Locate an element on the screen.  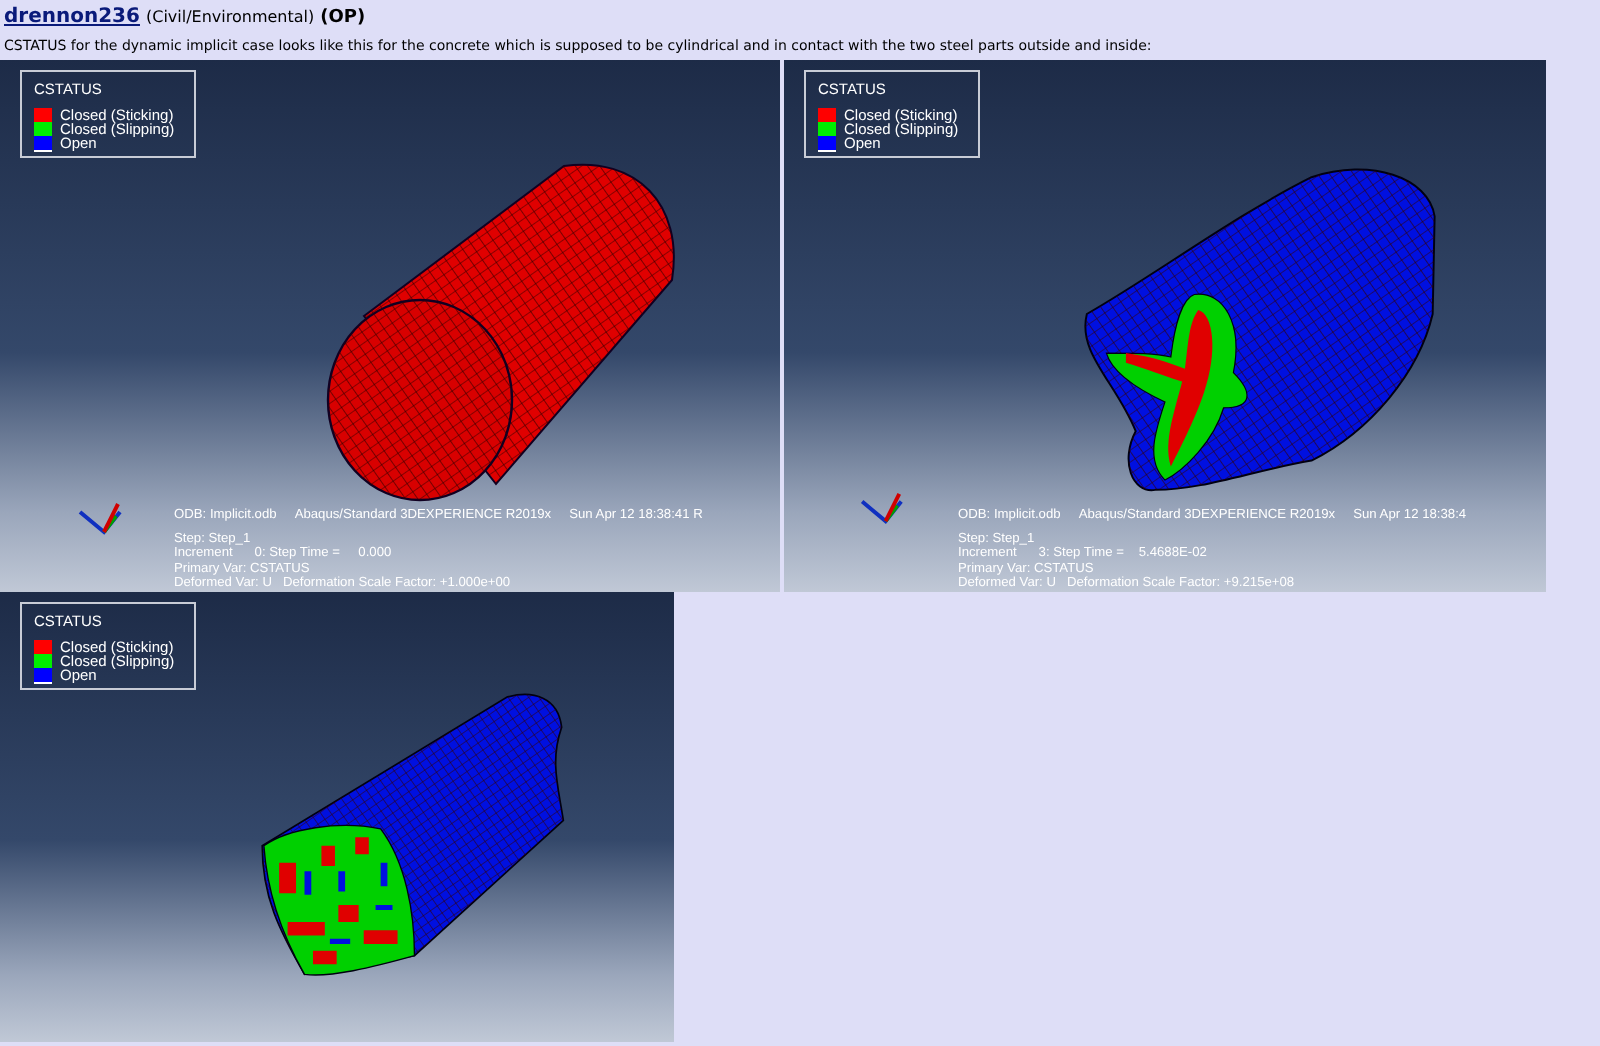
op-label: (OP) is located at coordinates (343, 18).